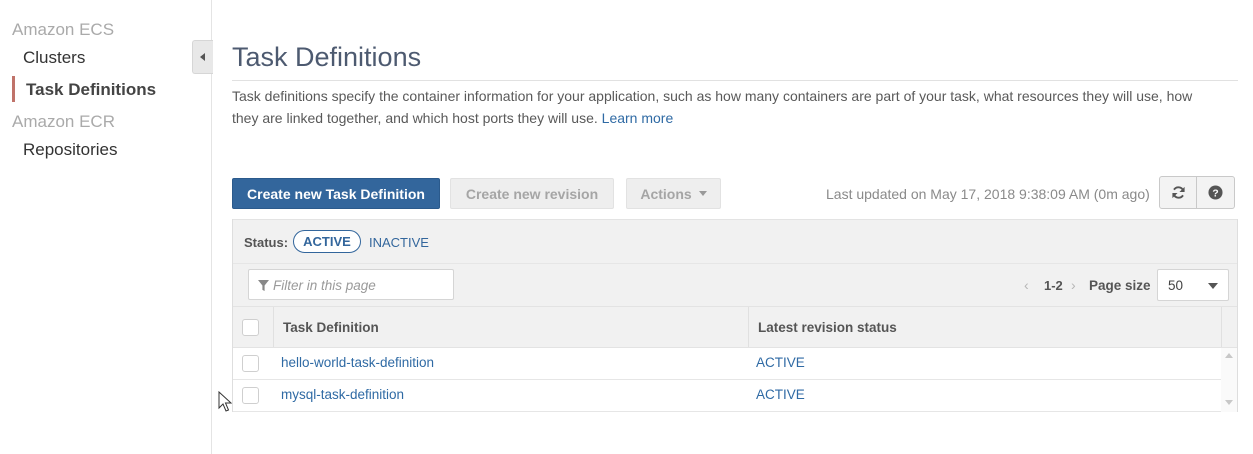 This screenshot has width=1253, height=454. What do you see at coordinates (735, 327) in the screenshot?
I see `table-header: Task Definition Latest revision status` at bounding box center [735, 327].